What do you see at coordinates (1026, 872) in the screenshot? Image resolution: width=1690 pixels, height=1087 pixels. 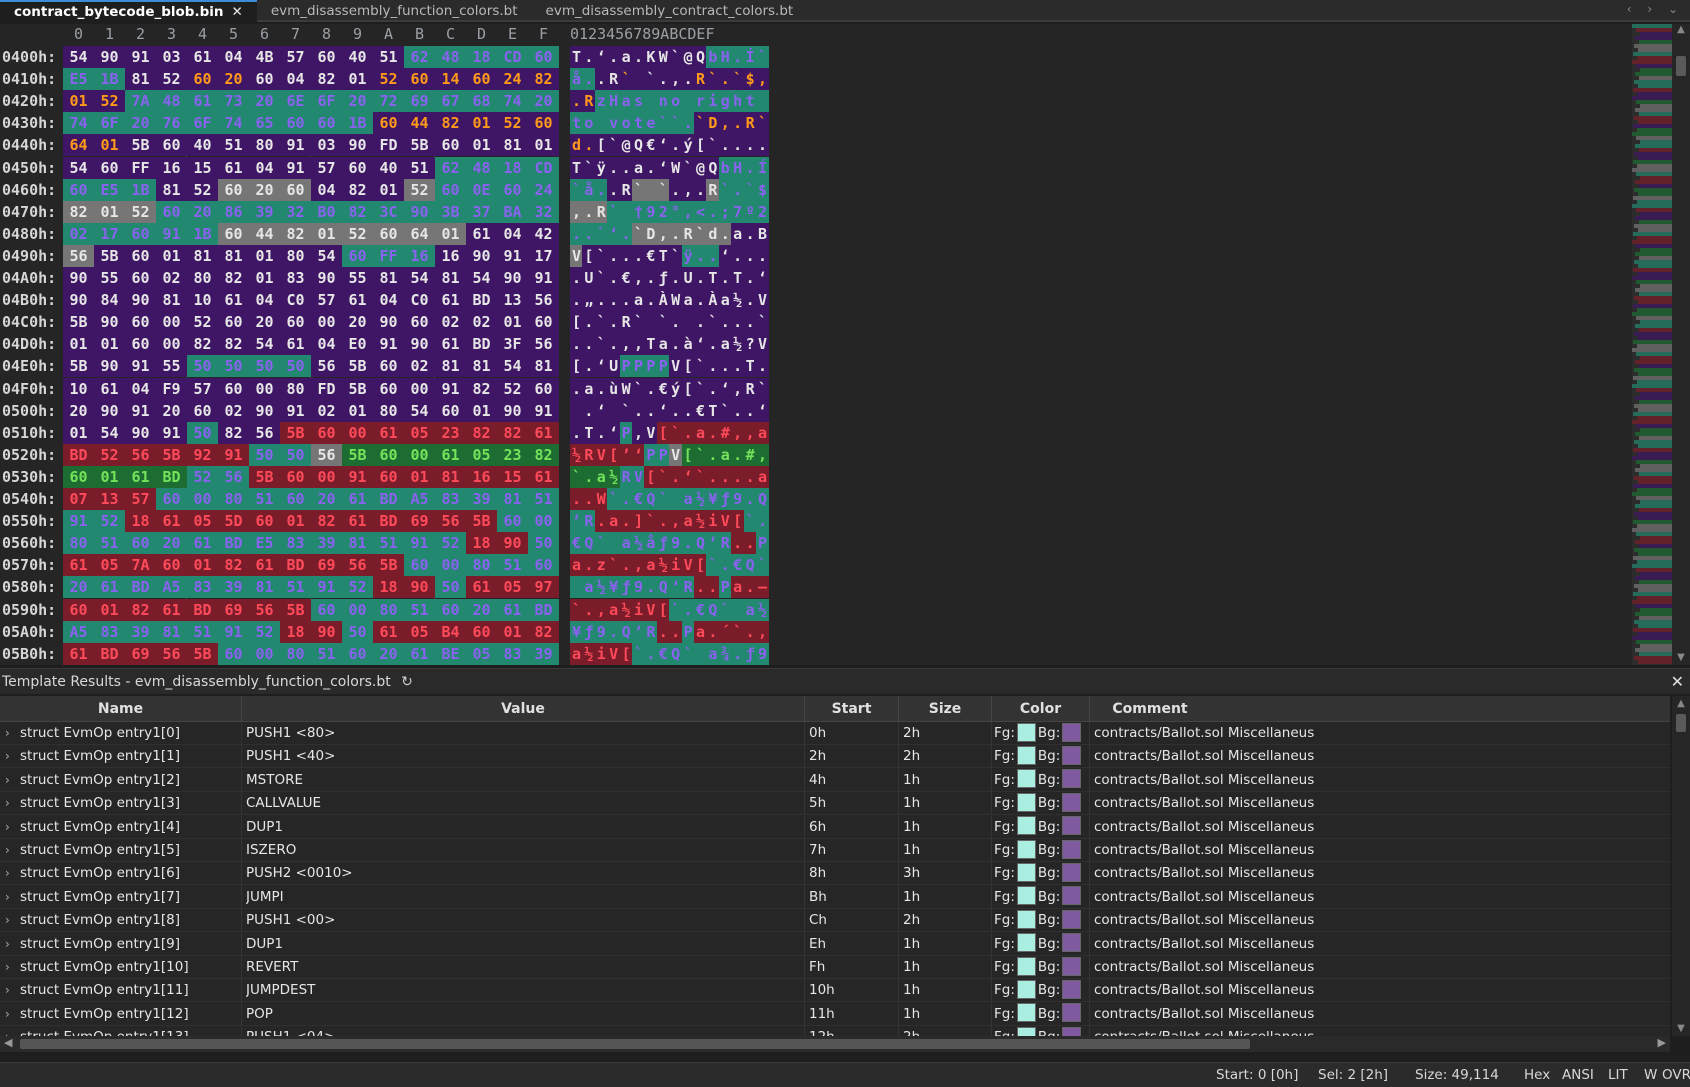 I see `fg-color-swatch` at bounding box center [1026, 872].